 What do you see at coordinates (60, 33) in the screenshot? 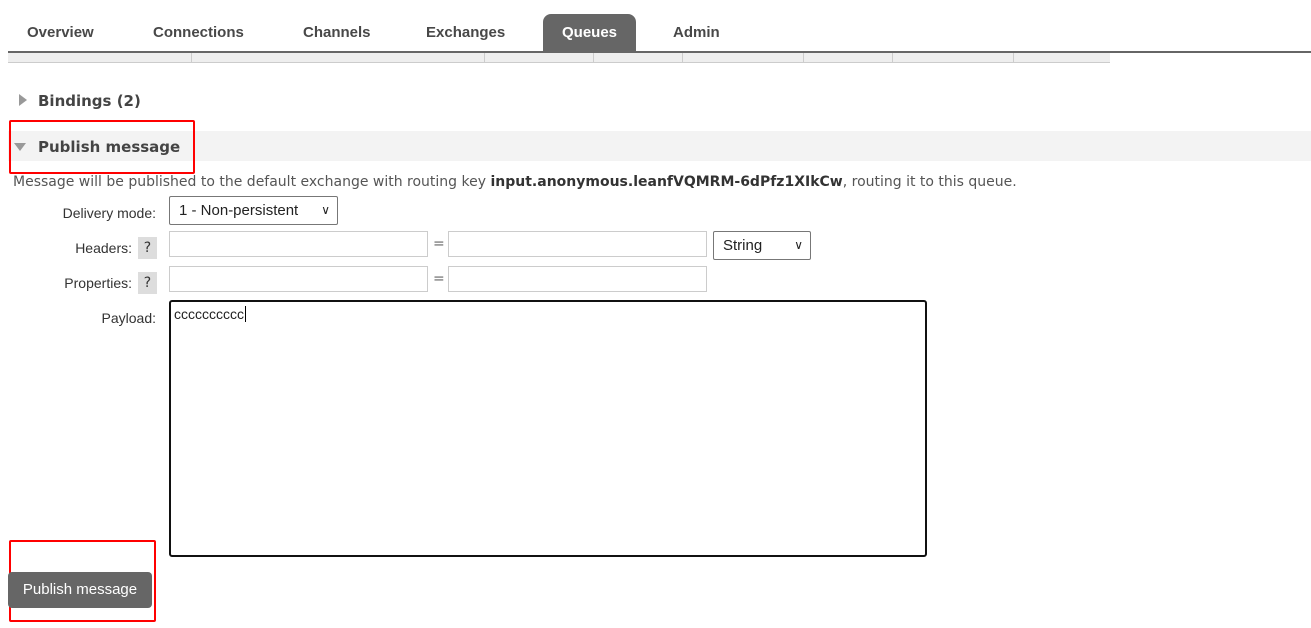
I see `tab-overview: Overview` at bounding box center [60, 33].